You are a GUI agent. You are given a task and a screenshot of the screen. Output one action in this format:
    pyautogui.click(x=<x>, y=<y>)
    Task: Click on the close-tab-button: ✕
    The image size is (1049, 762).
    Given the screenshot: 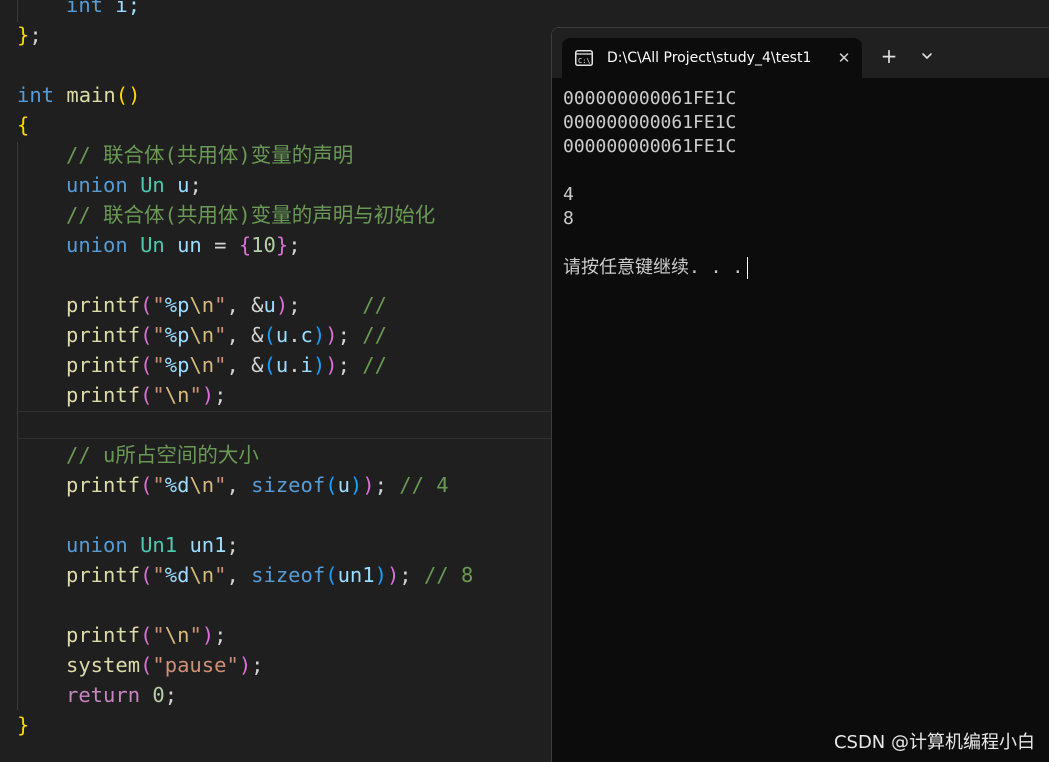 What is the action you would take?
    pyautogui.click(x=844, y=58)
    